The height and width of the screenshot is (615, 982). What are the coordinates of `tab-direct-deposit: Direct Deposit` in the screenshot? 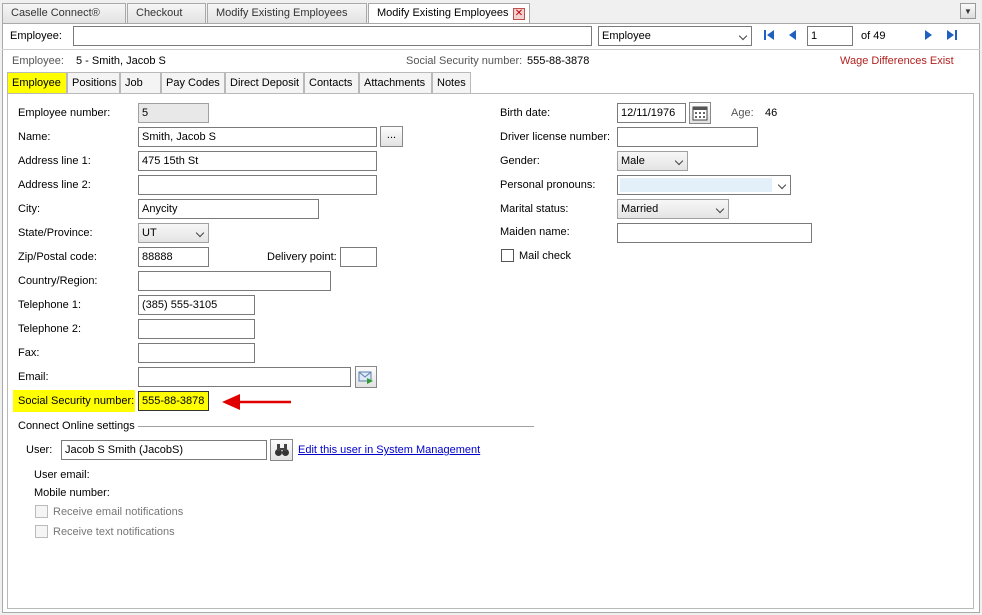 It's located at (264, 82).